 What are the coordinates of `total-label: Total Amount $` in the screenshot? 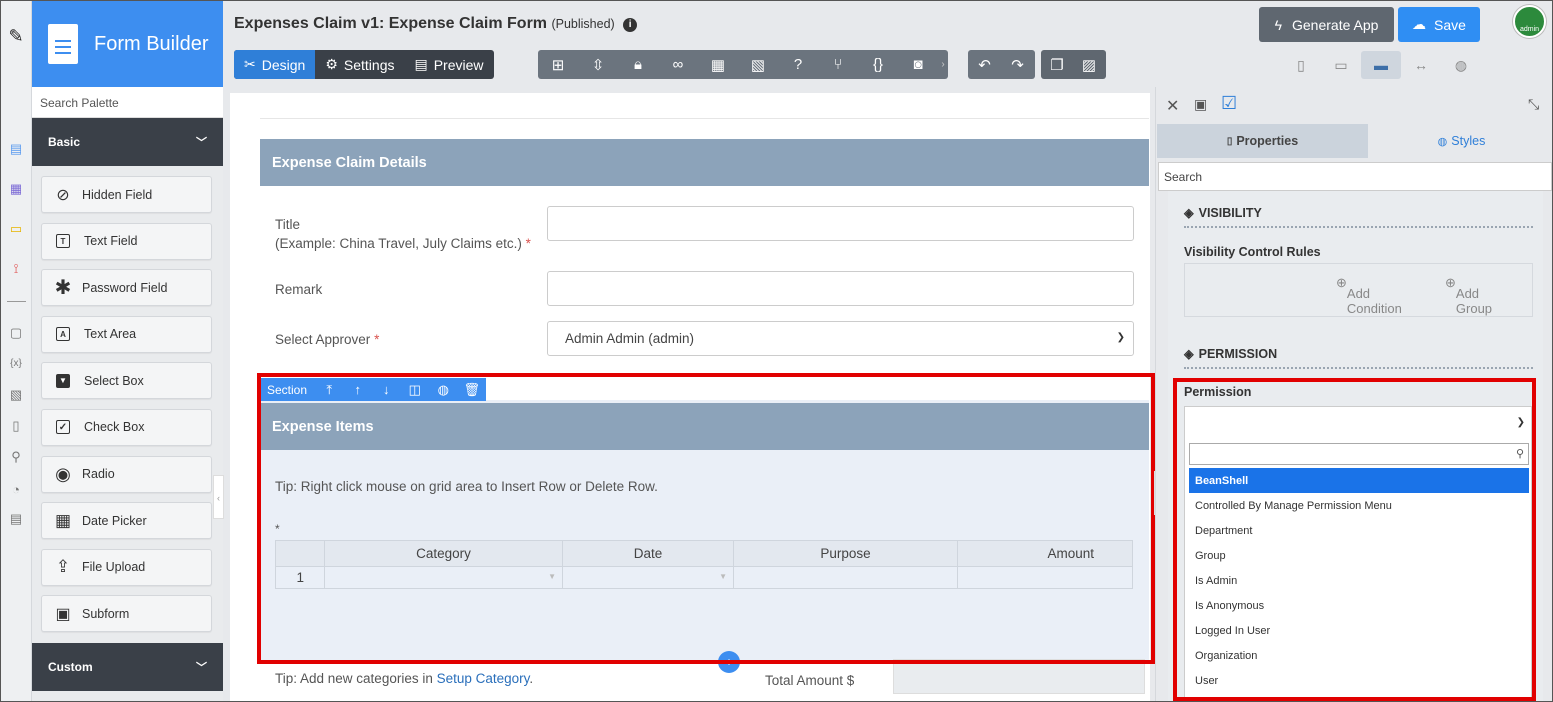 It's located at (810, 680).